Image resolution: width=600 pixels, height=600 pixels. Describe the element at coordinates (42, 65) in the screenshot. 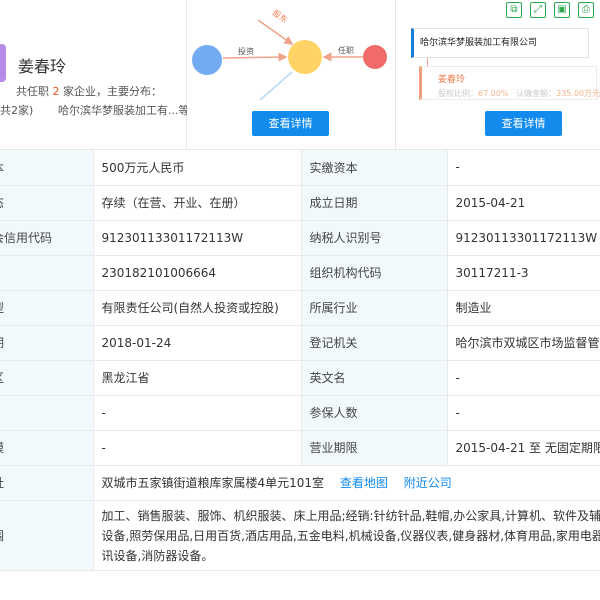

I see `person-name: 姜春玲` at that location.